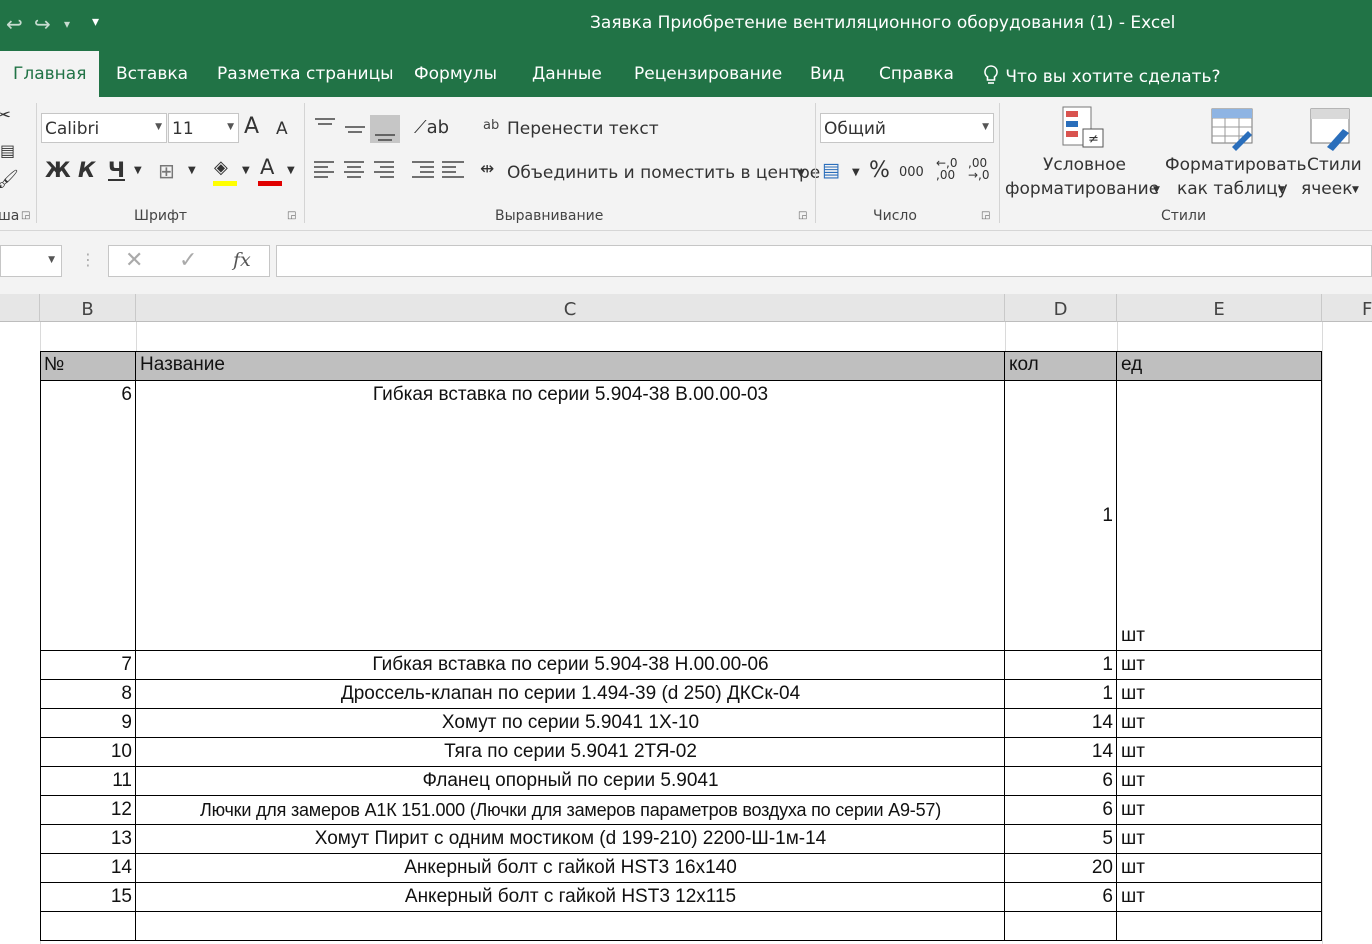  What do you see at coordinates (583, 129) in the screenshot?
I see `wrap-text-button: Перенести текст` at bounding box center [583, 129].